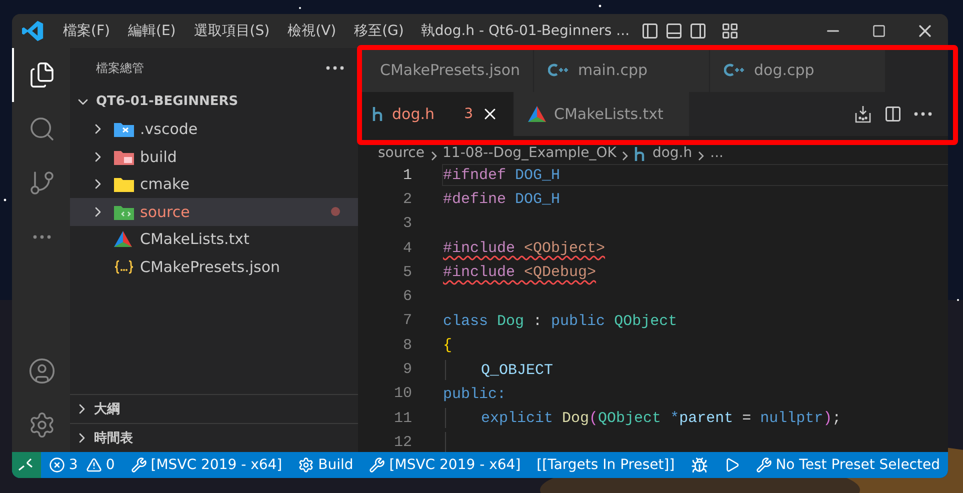  Describe the element at coordinates (42, 425) in the screenshot. I see `settings-icon` at that location.